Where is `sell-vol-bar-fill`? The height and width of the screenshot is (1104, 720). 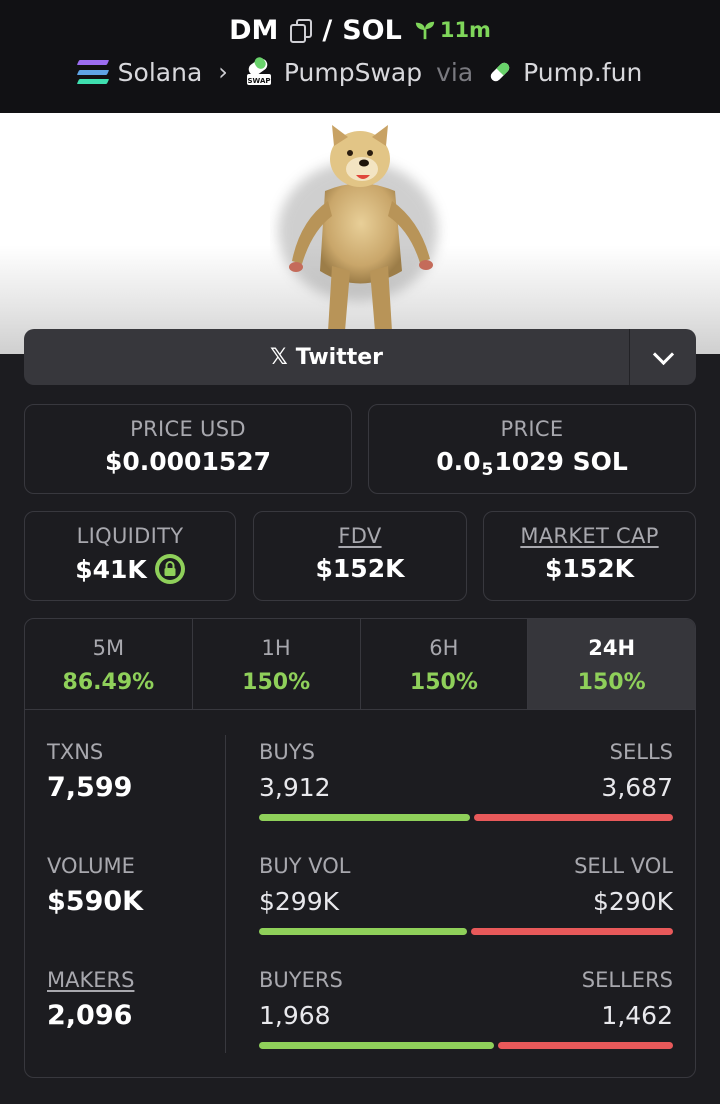 sell-vol-bar-fill is located at coordinates (572, 931).